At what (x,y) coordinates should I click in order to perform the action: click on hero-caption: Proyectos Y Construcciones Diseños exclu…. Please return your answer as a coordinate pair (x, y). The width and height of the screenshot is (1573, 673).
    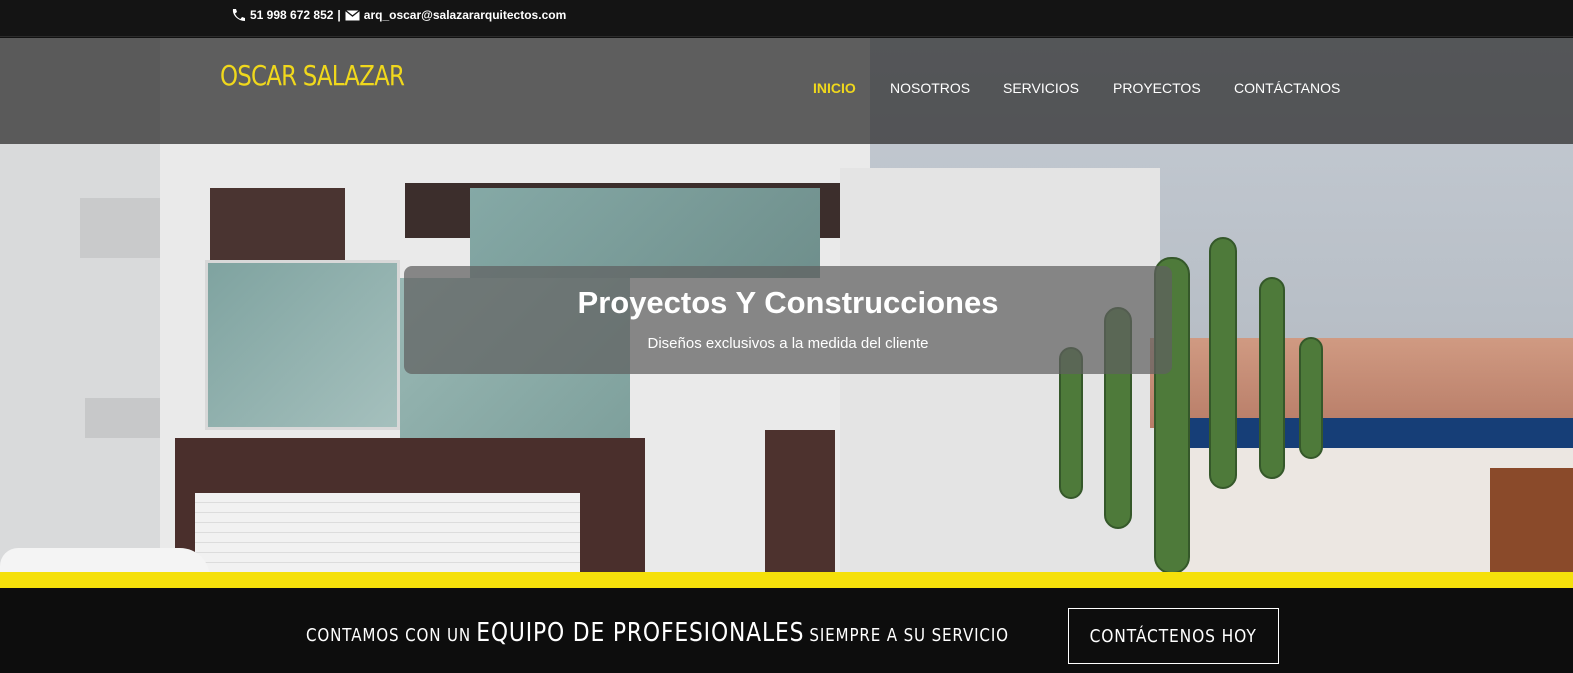
    Looking at the image, I should click on (788, 320).